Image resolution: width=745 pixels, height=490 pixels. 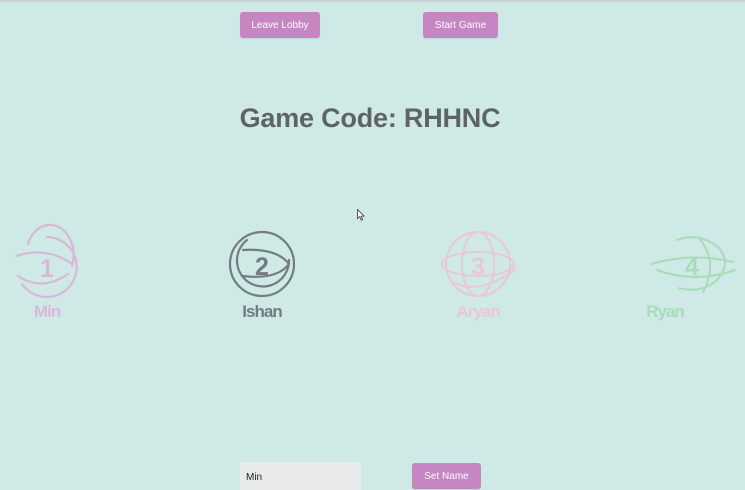 I want to click on player-name-input, so click(x=300, y=476).